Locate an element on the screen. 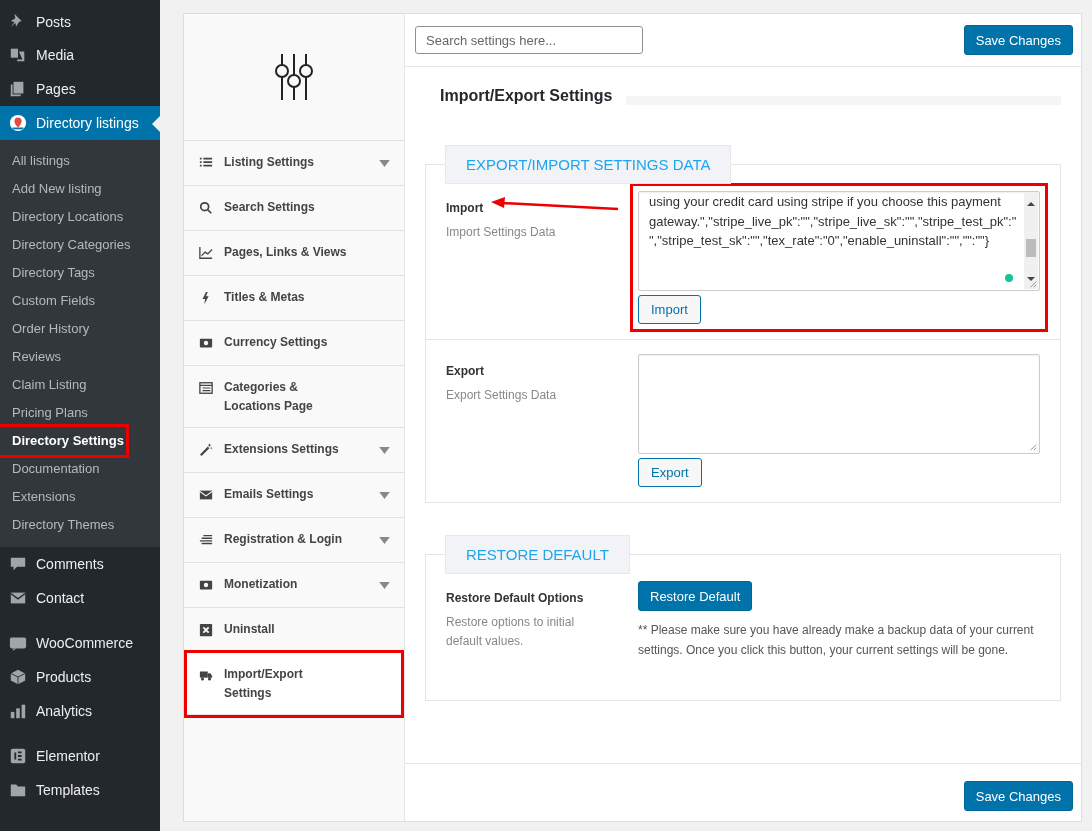  search-icon is located at coordinates (206, 208).